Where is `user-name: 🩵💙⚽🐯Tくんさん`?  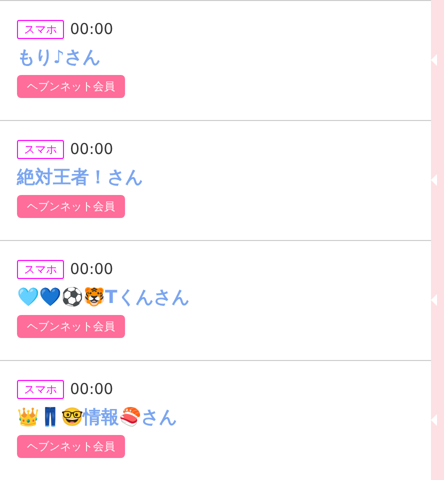
user-name: 🩵💙⚽🐯Tくんさん is located at coordinates (103, 298).